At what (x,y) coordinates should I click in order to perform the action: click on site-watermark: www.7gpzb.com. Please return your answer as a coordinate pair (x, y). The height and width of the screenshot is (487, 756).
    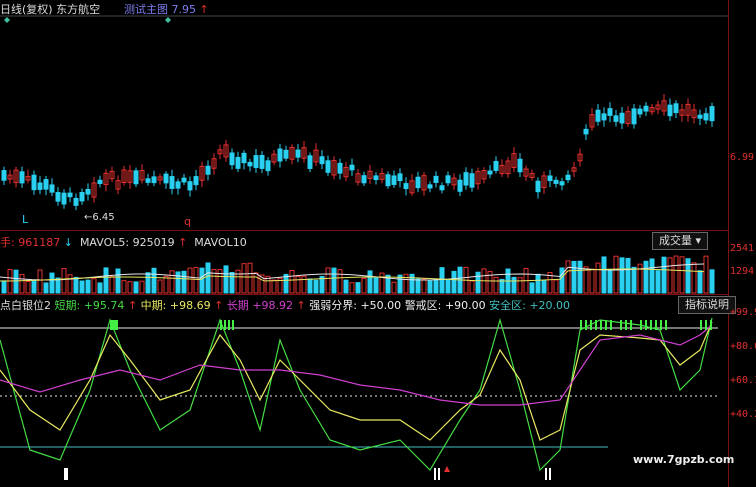
    Looking at the image, I should click on (684, 459).